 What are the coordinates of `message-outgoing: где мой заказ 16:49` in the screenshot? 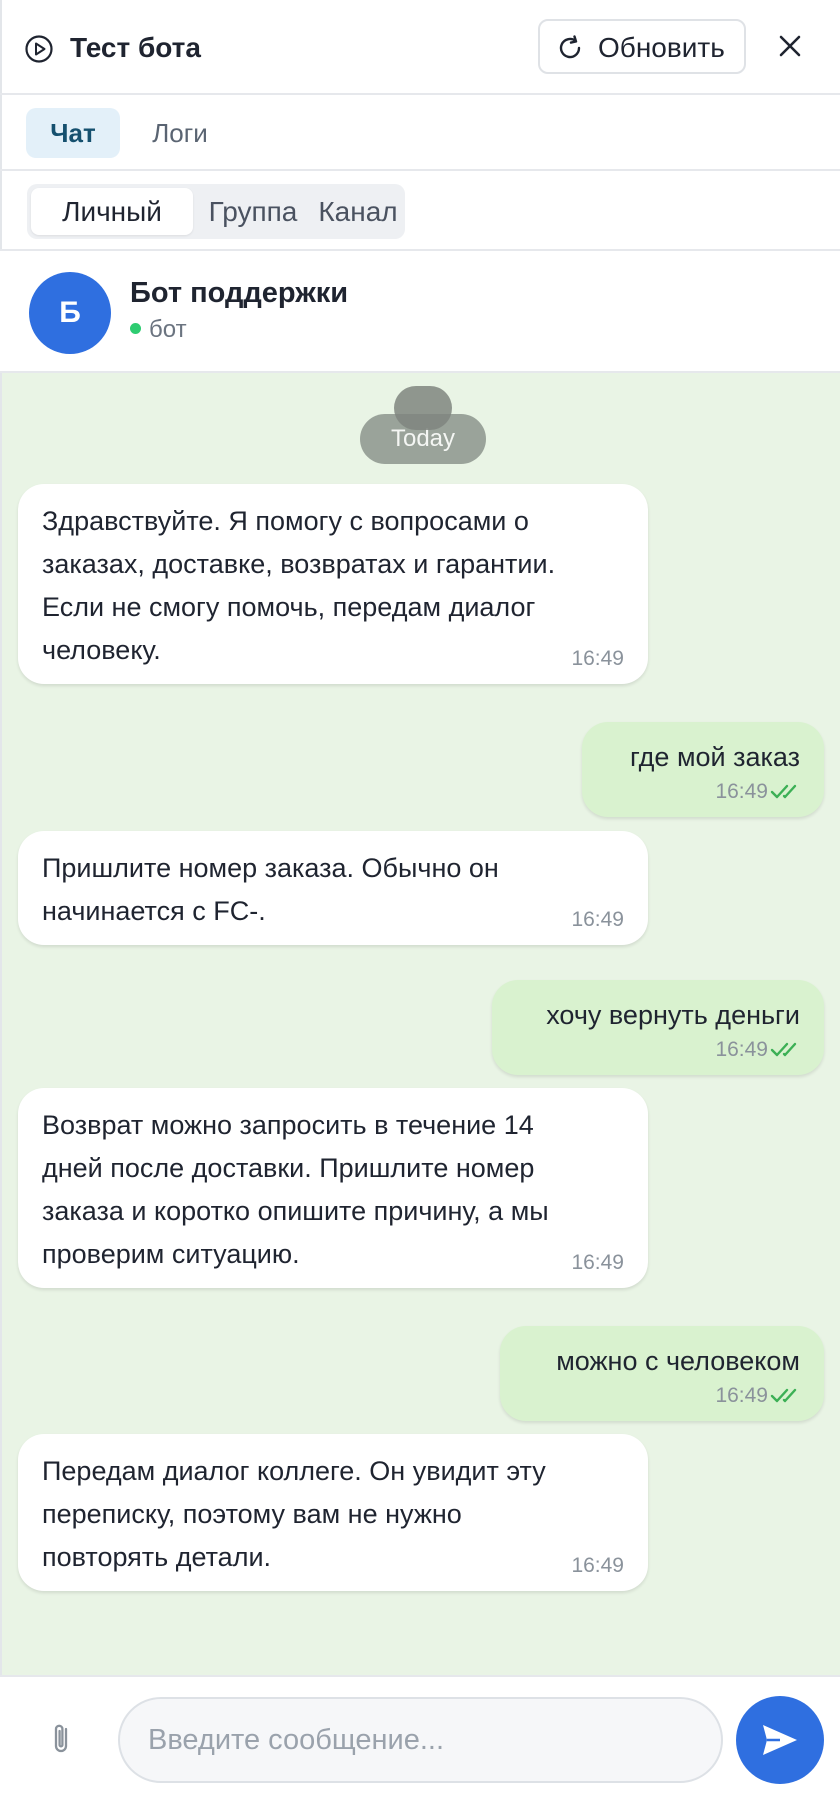 It's located at (703, 769).